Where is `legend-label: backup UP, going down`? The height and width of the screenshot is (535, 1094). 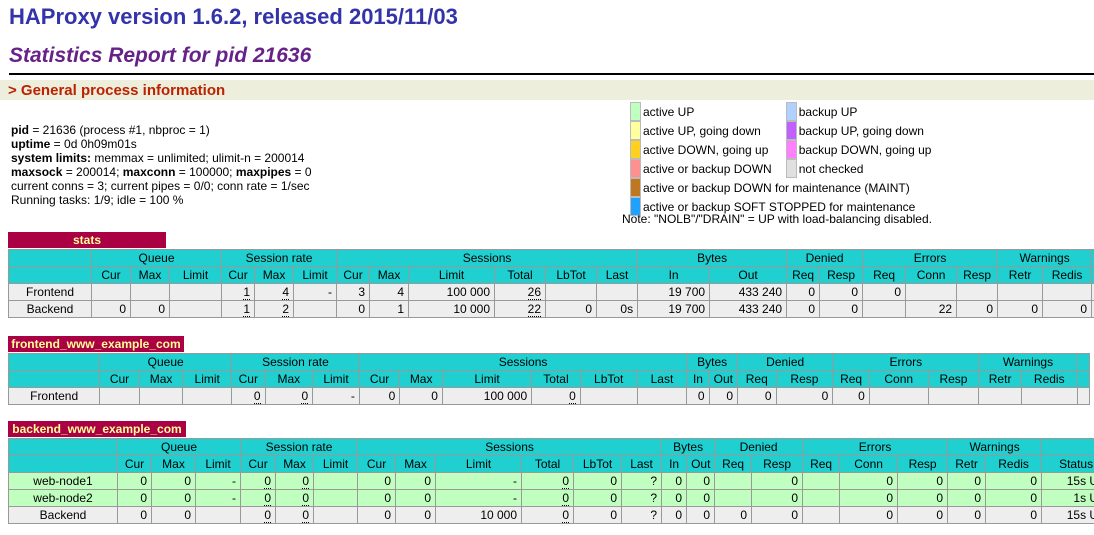
legend-label: backup UP, going down is located at coordinates (861, 130).